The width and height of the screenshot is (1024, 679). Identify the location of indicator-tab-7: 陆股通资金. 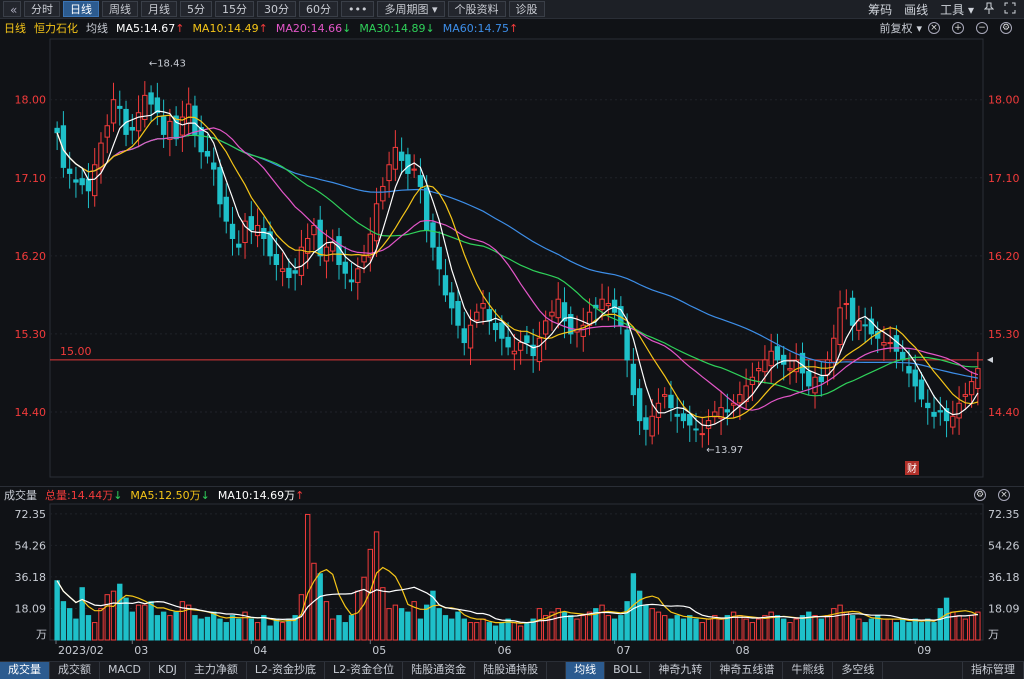
(439, 670).